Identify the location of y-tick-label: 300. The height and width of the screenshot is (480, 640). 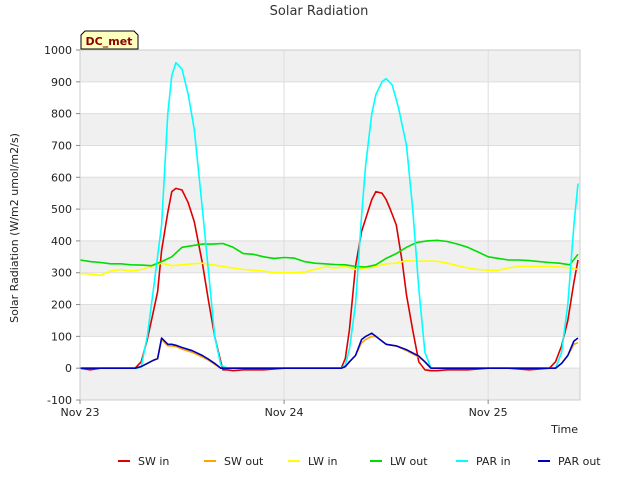
(61, 273).